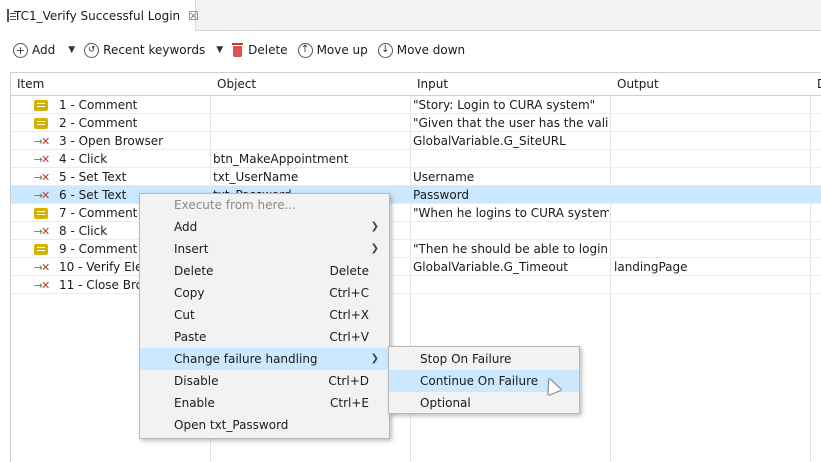 The width and height of the screenshot is (821, 462). What do you see at coordinates (511, 195) in the screenshot?
I see `cell-input: Password` at bounding box center [511, 195].